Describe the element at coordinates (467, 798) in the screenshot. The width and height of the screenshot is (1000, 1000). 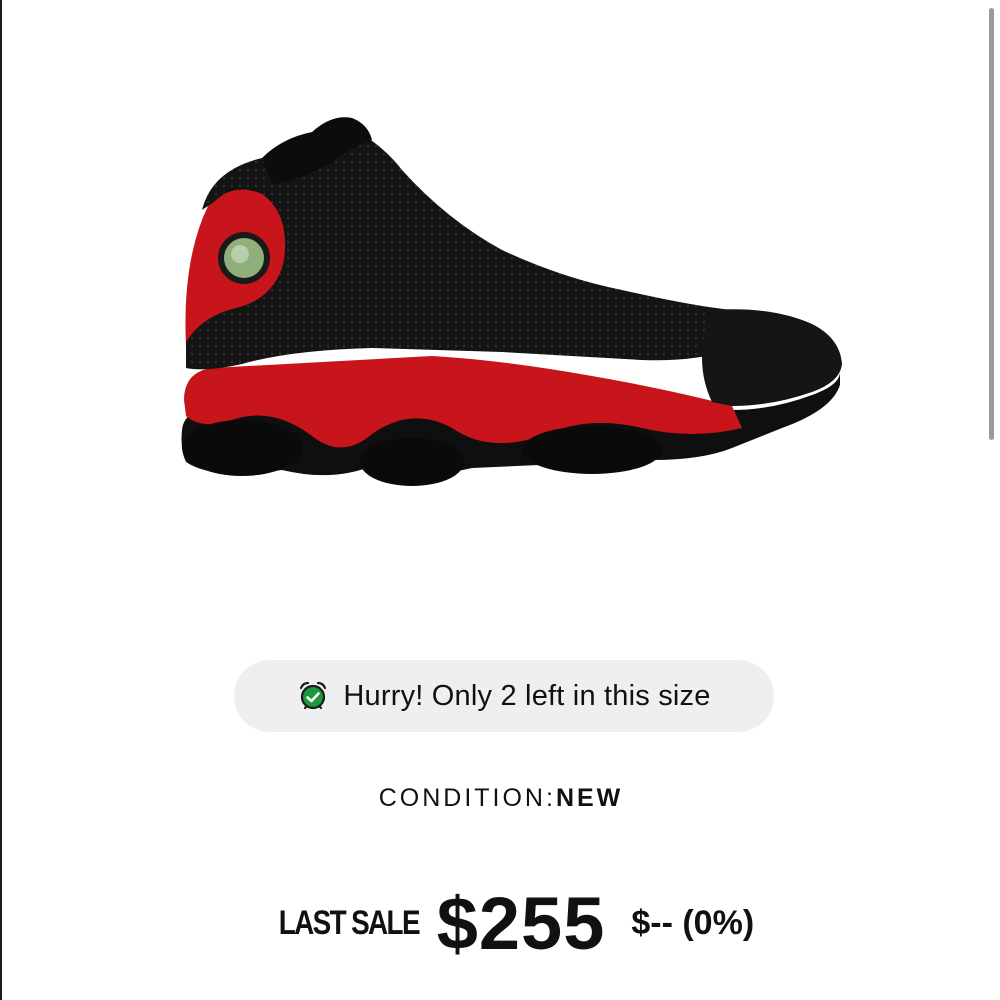
I see `condition-key: CONDITION:` at that location.